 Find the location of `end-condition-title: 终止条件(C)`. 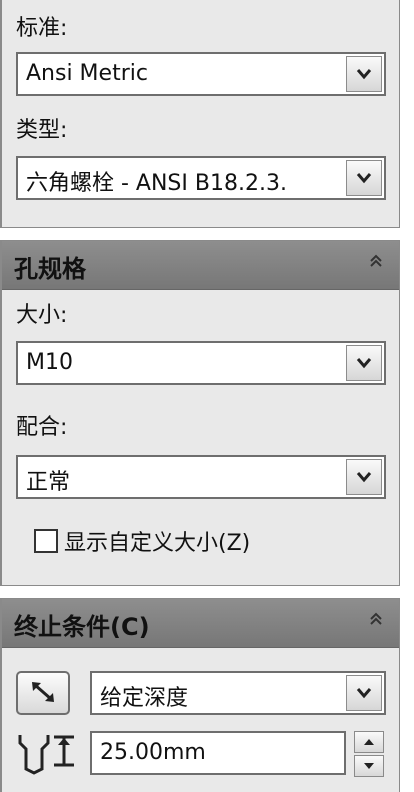

end-condition-title: 终止条件(C) is located at coordinates (82, 627).